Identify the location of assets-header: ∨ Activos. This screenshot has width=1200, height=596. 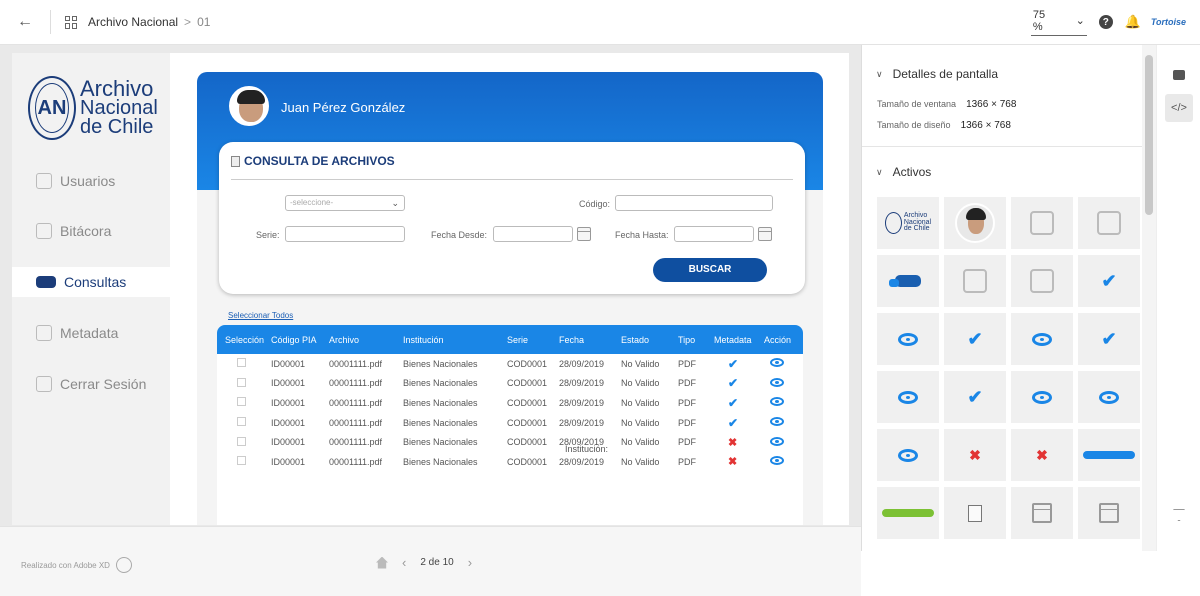
(903, 172).